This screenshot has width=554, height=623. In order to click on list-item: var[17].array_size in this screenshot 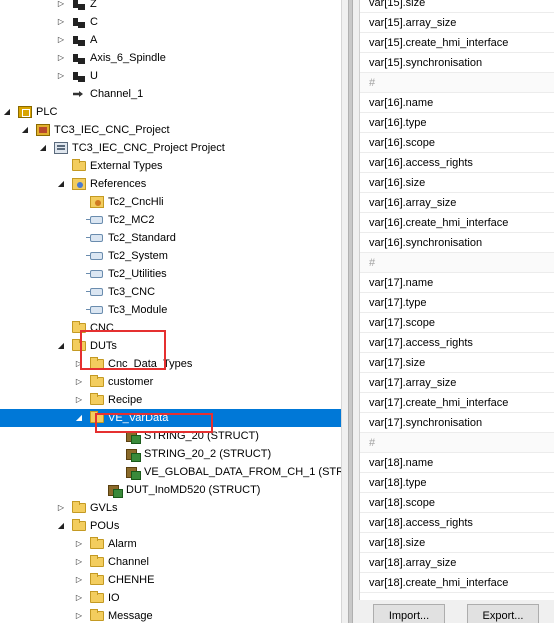, I will do `click(457, 383)`.